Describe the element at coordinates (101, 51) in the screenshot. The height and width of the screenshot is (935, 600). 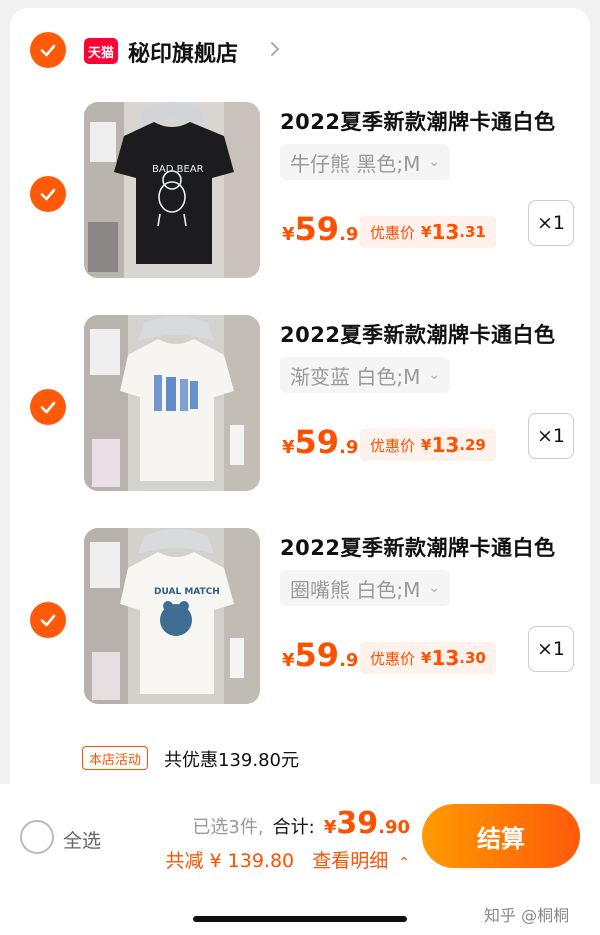
I see `tmall-badge: 天猫` at that location.